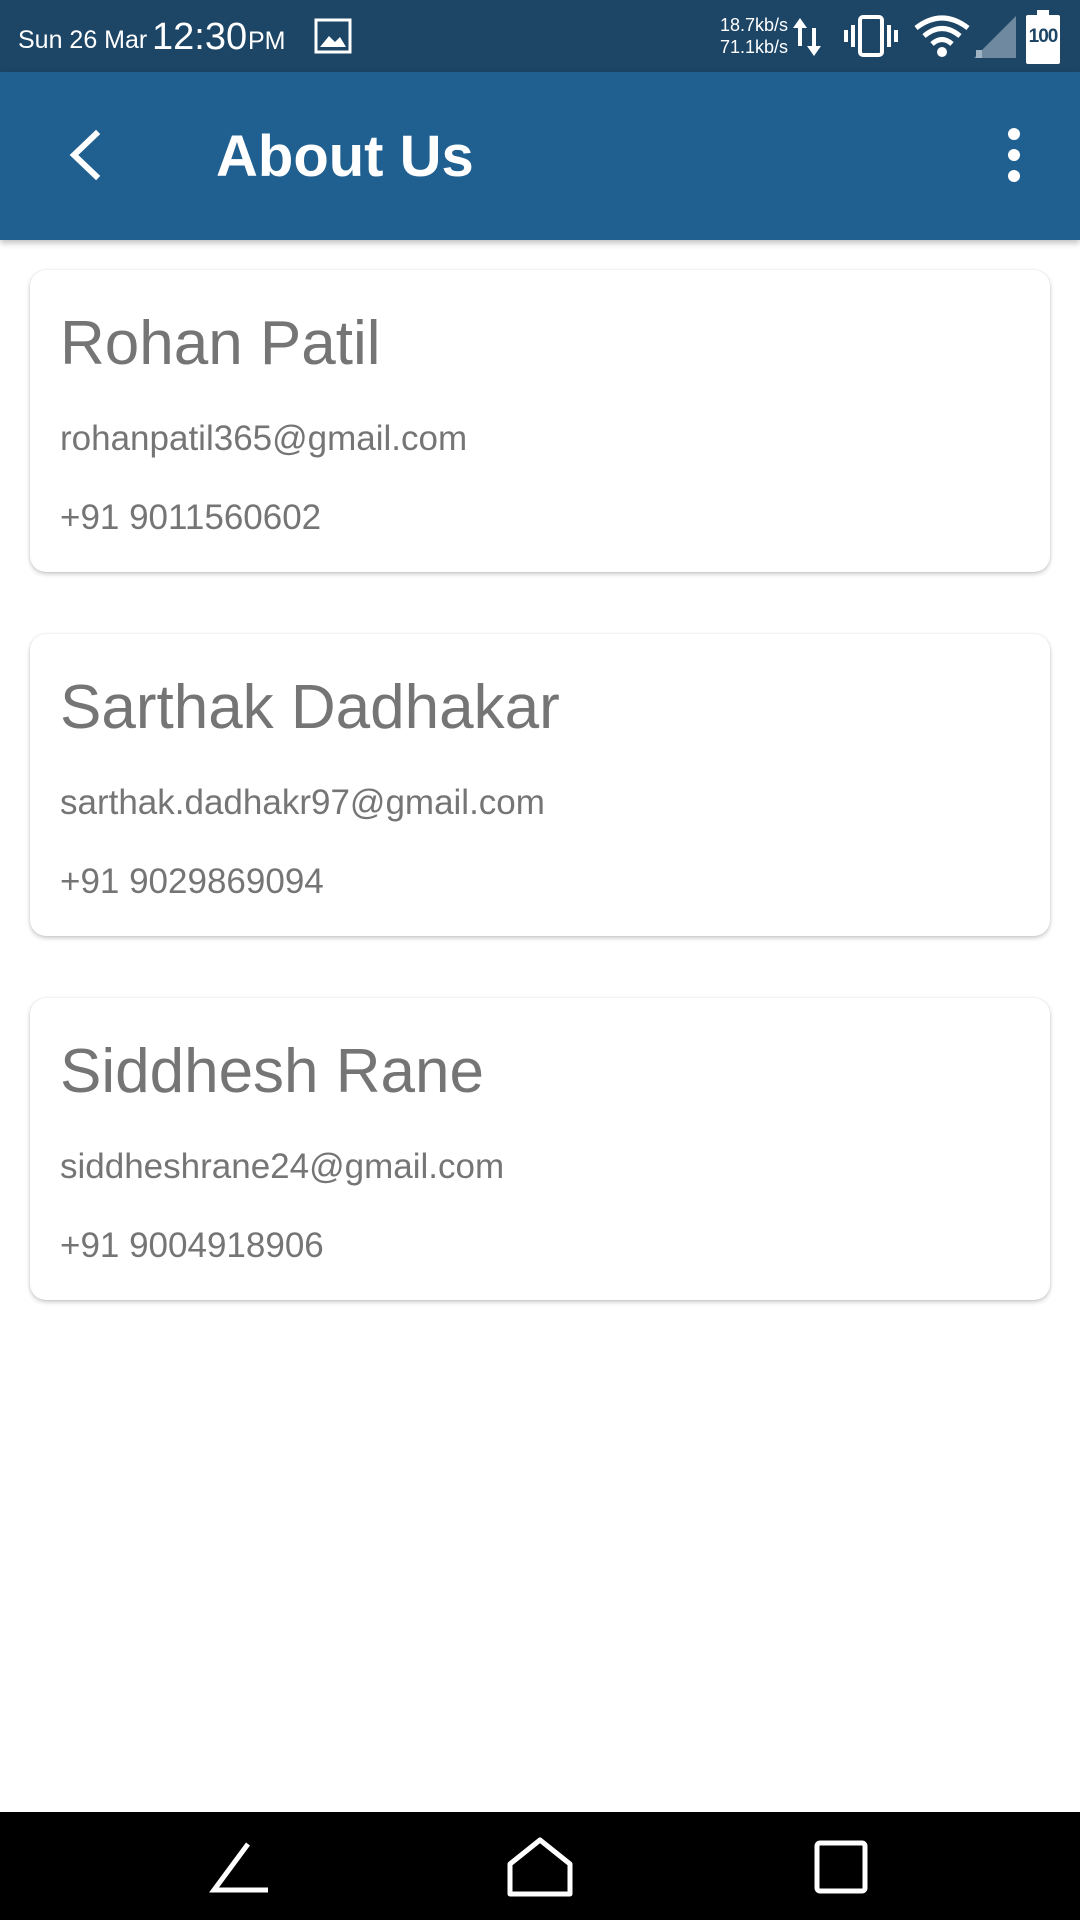 The image size is (1080, 1920). What do you see at coordinates (240, 1868) in the screenshot?
I see `nav-back-icon` at bounding box center [240, 1868].